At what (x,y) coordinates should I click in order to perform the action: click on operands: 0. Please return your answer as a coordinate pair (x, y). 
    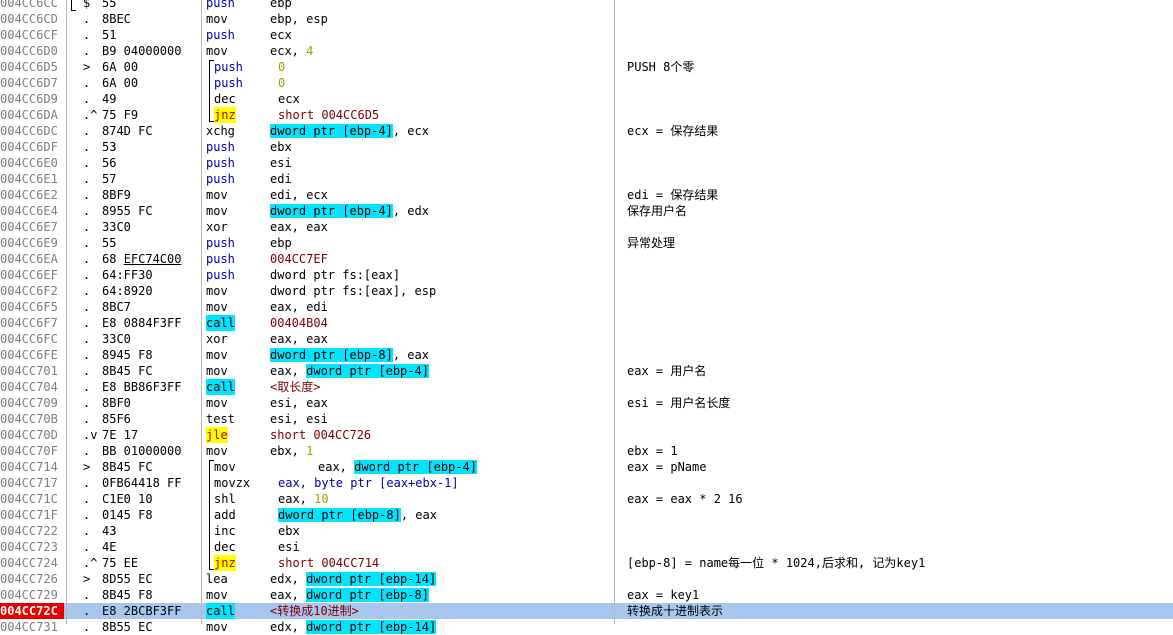
    Looking at the image, I should click on (281, 67).